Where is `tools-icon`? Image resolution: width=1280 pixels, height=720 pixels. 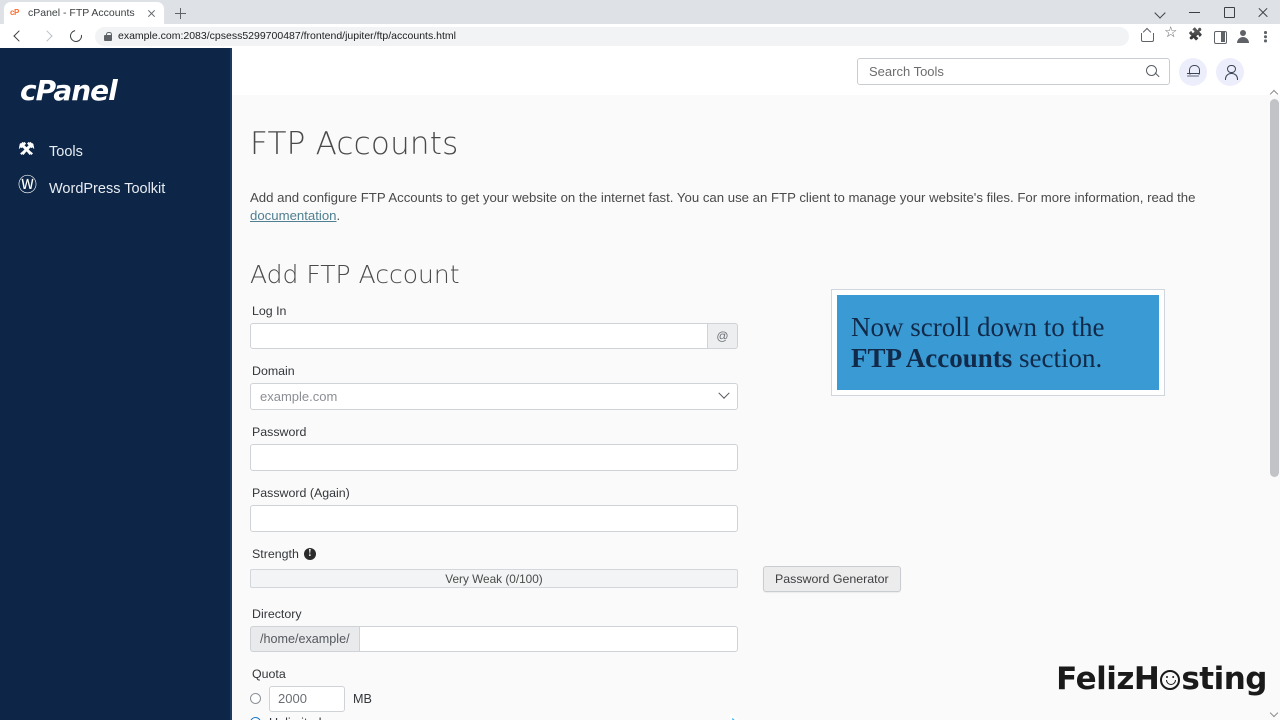
tools-icon is located at coordinates (28, 150).